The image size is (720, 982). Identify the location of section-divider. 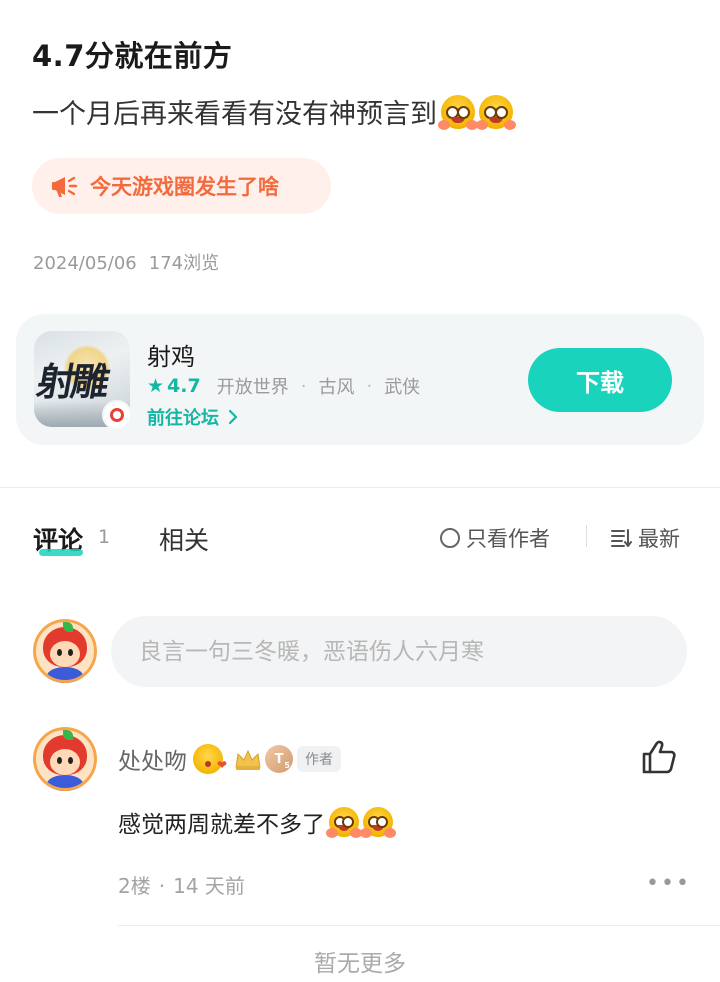
(360, 487).